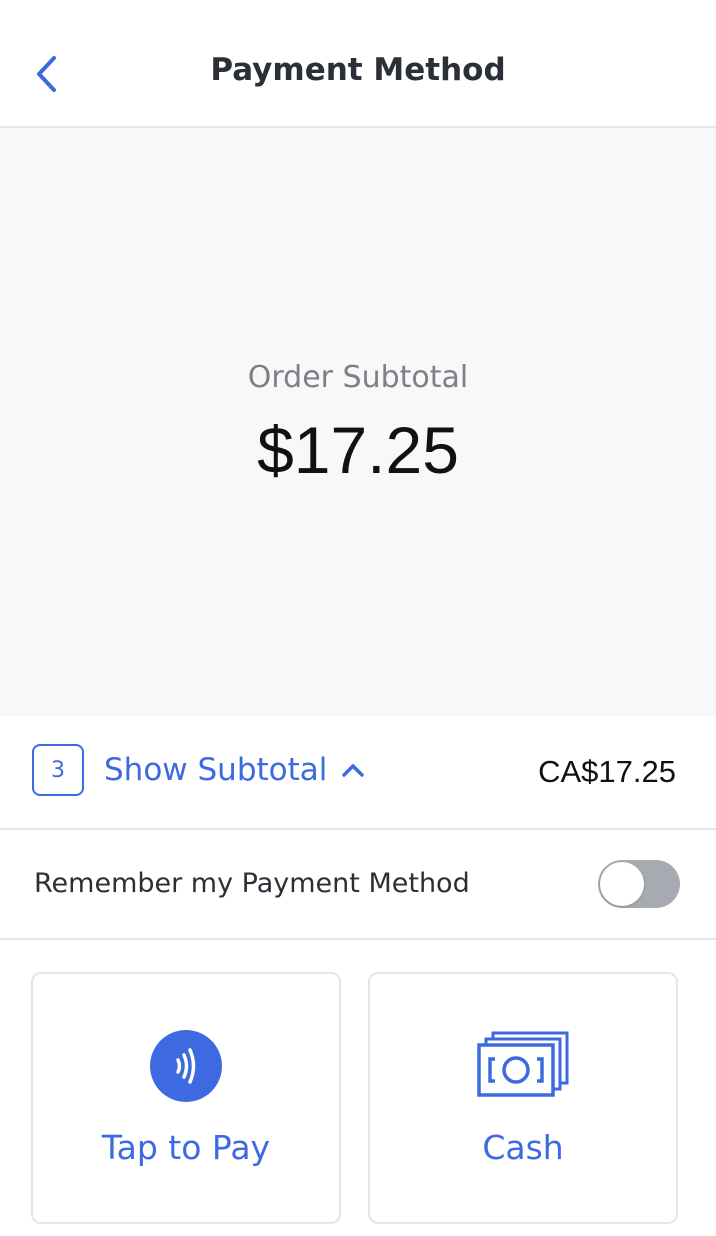 Image resolution: width=716 pixels, height=1236 pixels. Describe the element at coordinates (58, 770) in the screenshot. I see `item-count-badge: 3` at that location.